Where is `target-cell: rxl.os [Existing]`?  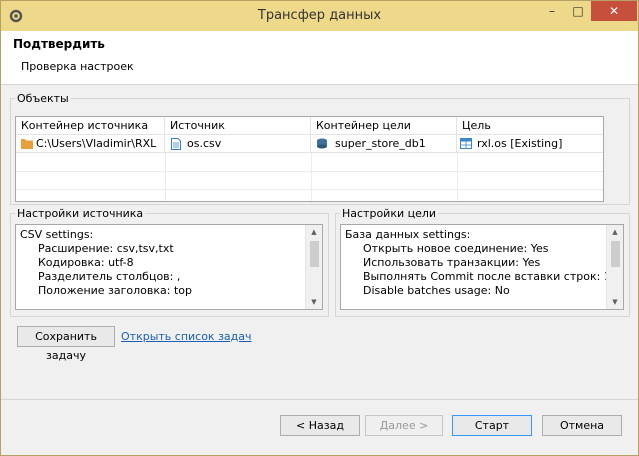
target-cell: rxl.os [Existing] is located at coordinates (530, 144).